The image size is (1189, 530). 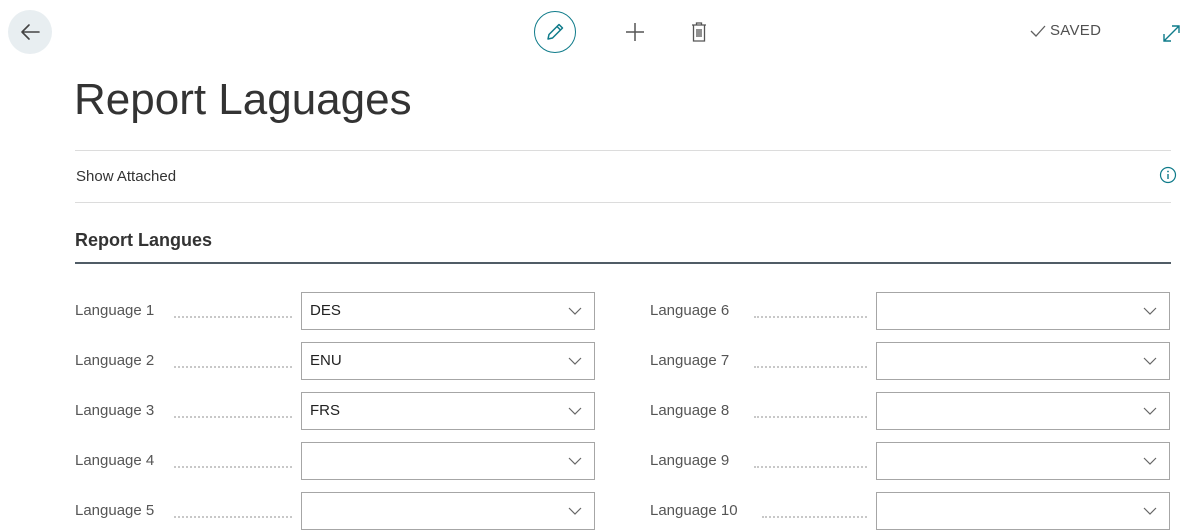 What do you see at coordinates (115, 310) in the screenshot?
I see `field-label: Language 1` at bounding box center [115, 310].